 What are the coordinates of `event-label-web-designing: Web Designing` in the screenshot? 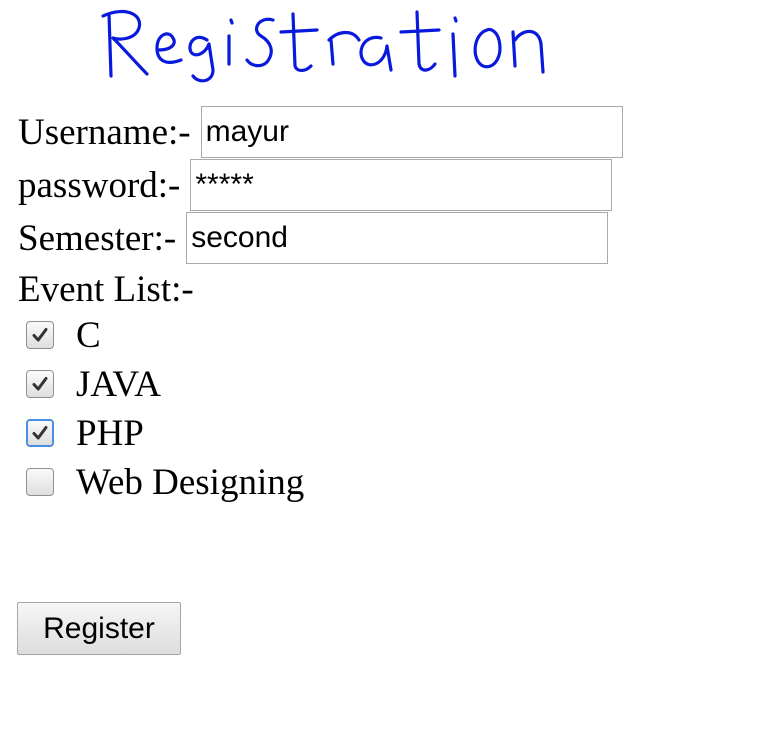 It's located at (190, 482).